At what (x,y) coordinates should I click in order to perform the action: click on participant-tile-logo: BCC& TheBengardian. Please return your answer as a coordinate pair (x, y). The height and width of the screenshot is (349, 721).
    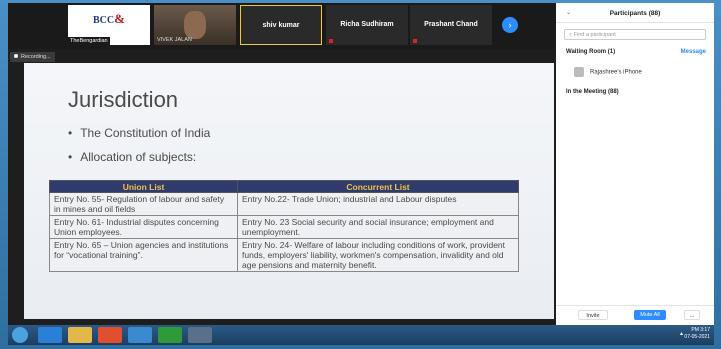
    Looking at the image, I should click on (109, 25).